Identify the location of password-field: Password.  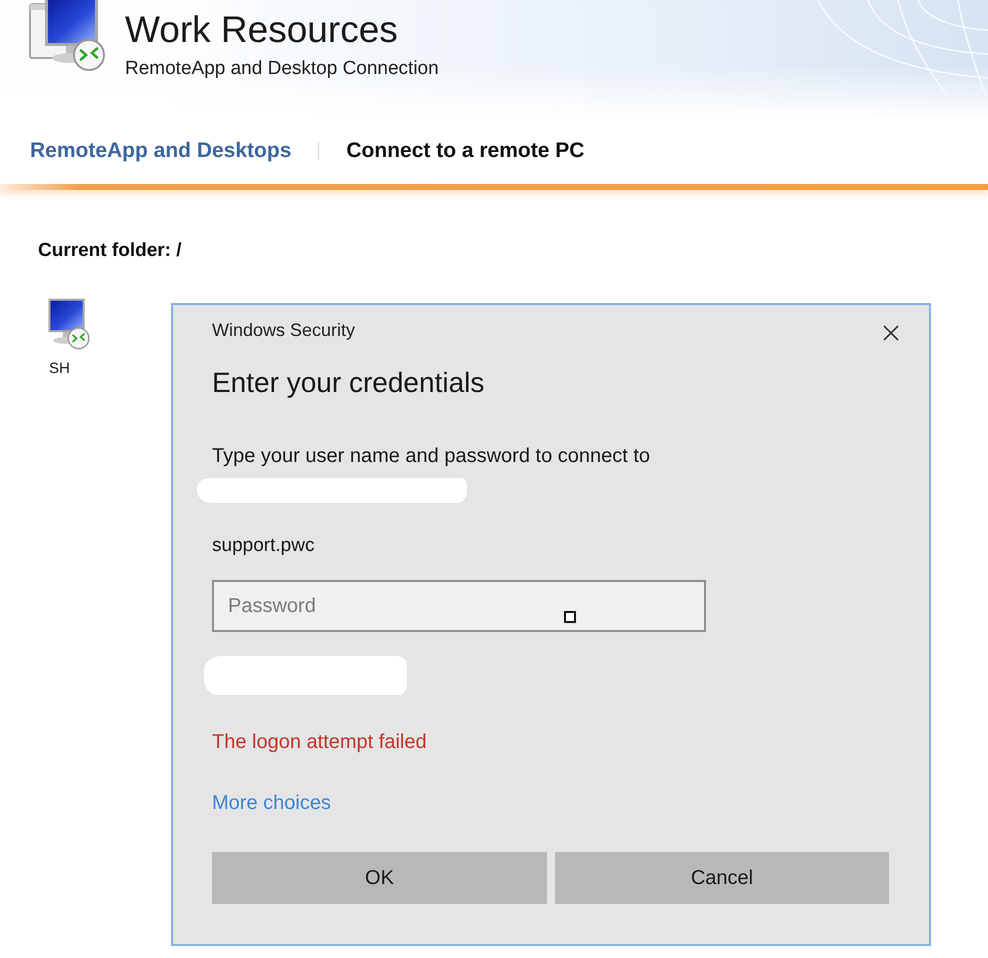
(459, 606).